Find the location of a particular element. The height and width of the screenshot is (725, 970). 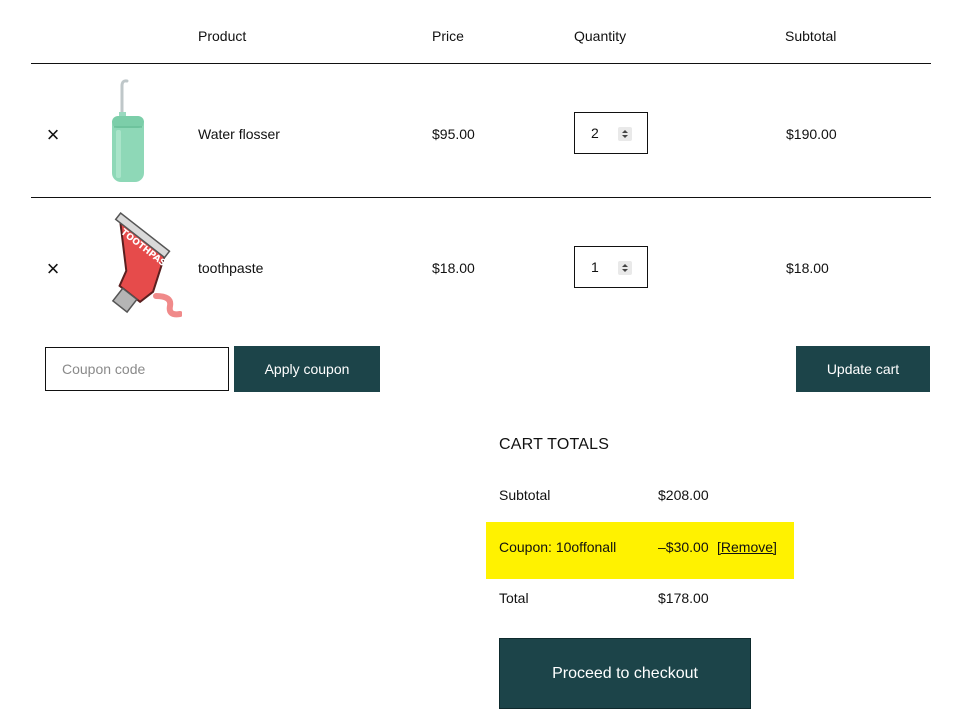

product-image-water-flosser is located at coordinates (128, 131).